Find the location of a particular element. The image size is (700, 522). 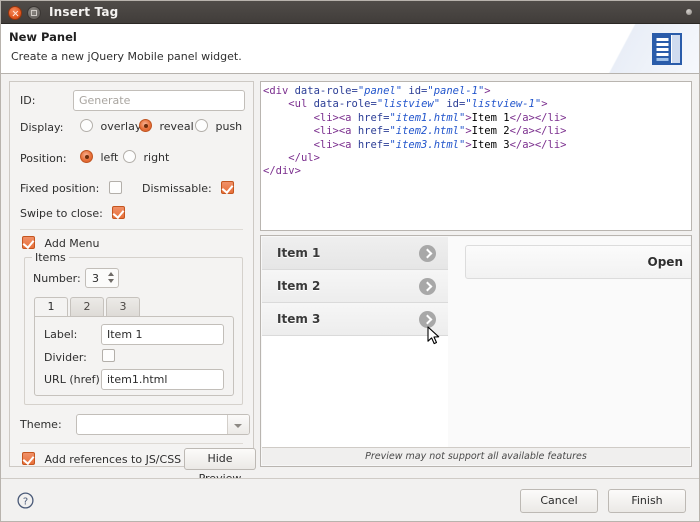

display-label: Display: is located at coordinates (42, 127).